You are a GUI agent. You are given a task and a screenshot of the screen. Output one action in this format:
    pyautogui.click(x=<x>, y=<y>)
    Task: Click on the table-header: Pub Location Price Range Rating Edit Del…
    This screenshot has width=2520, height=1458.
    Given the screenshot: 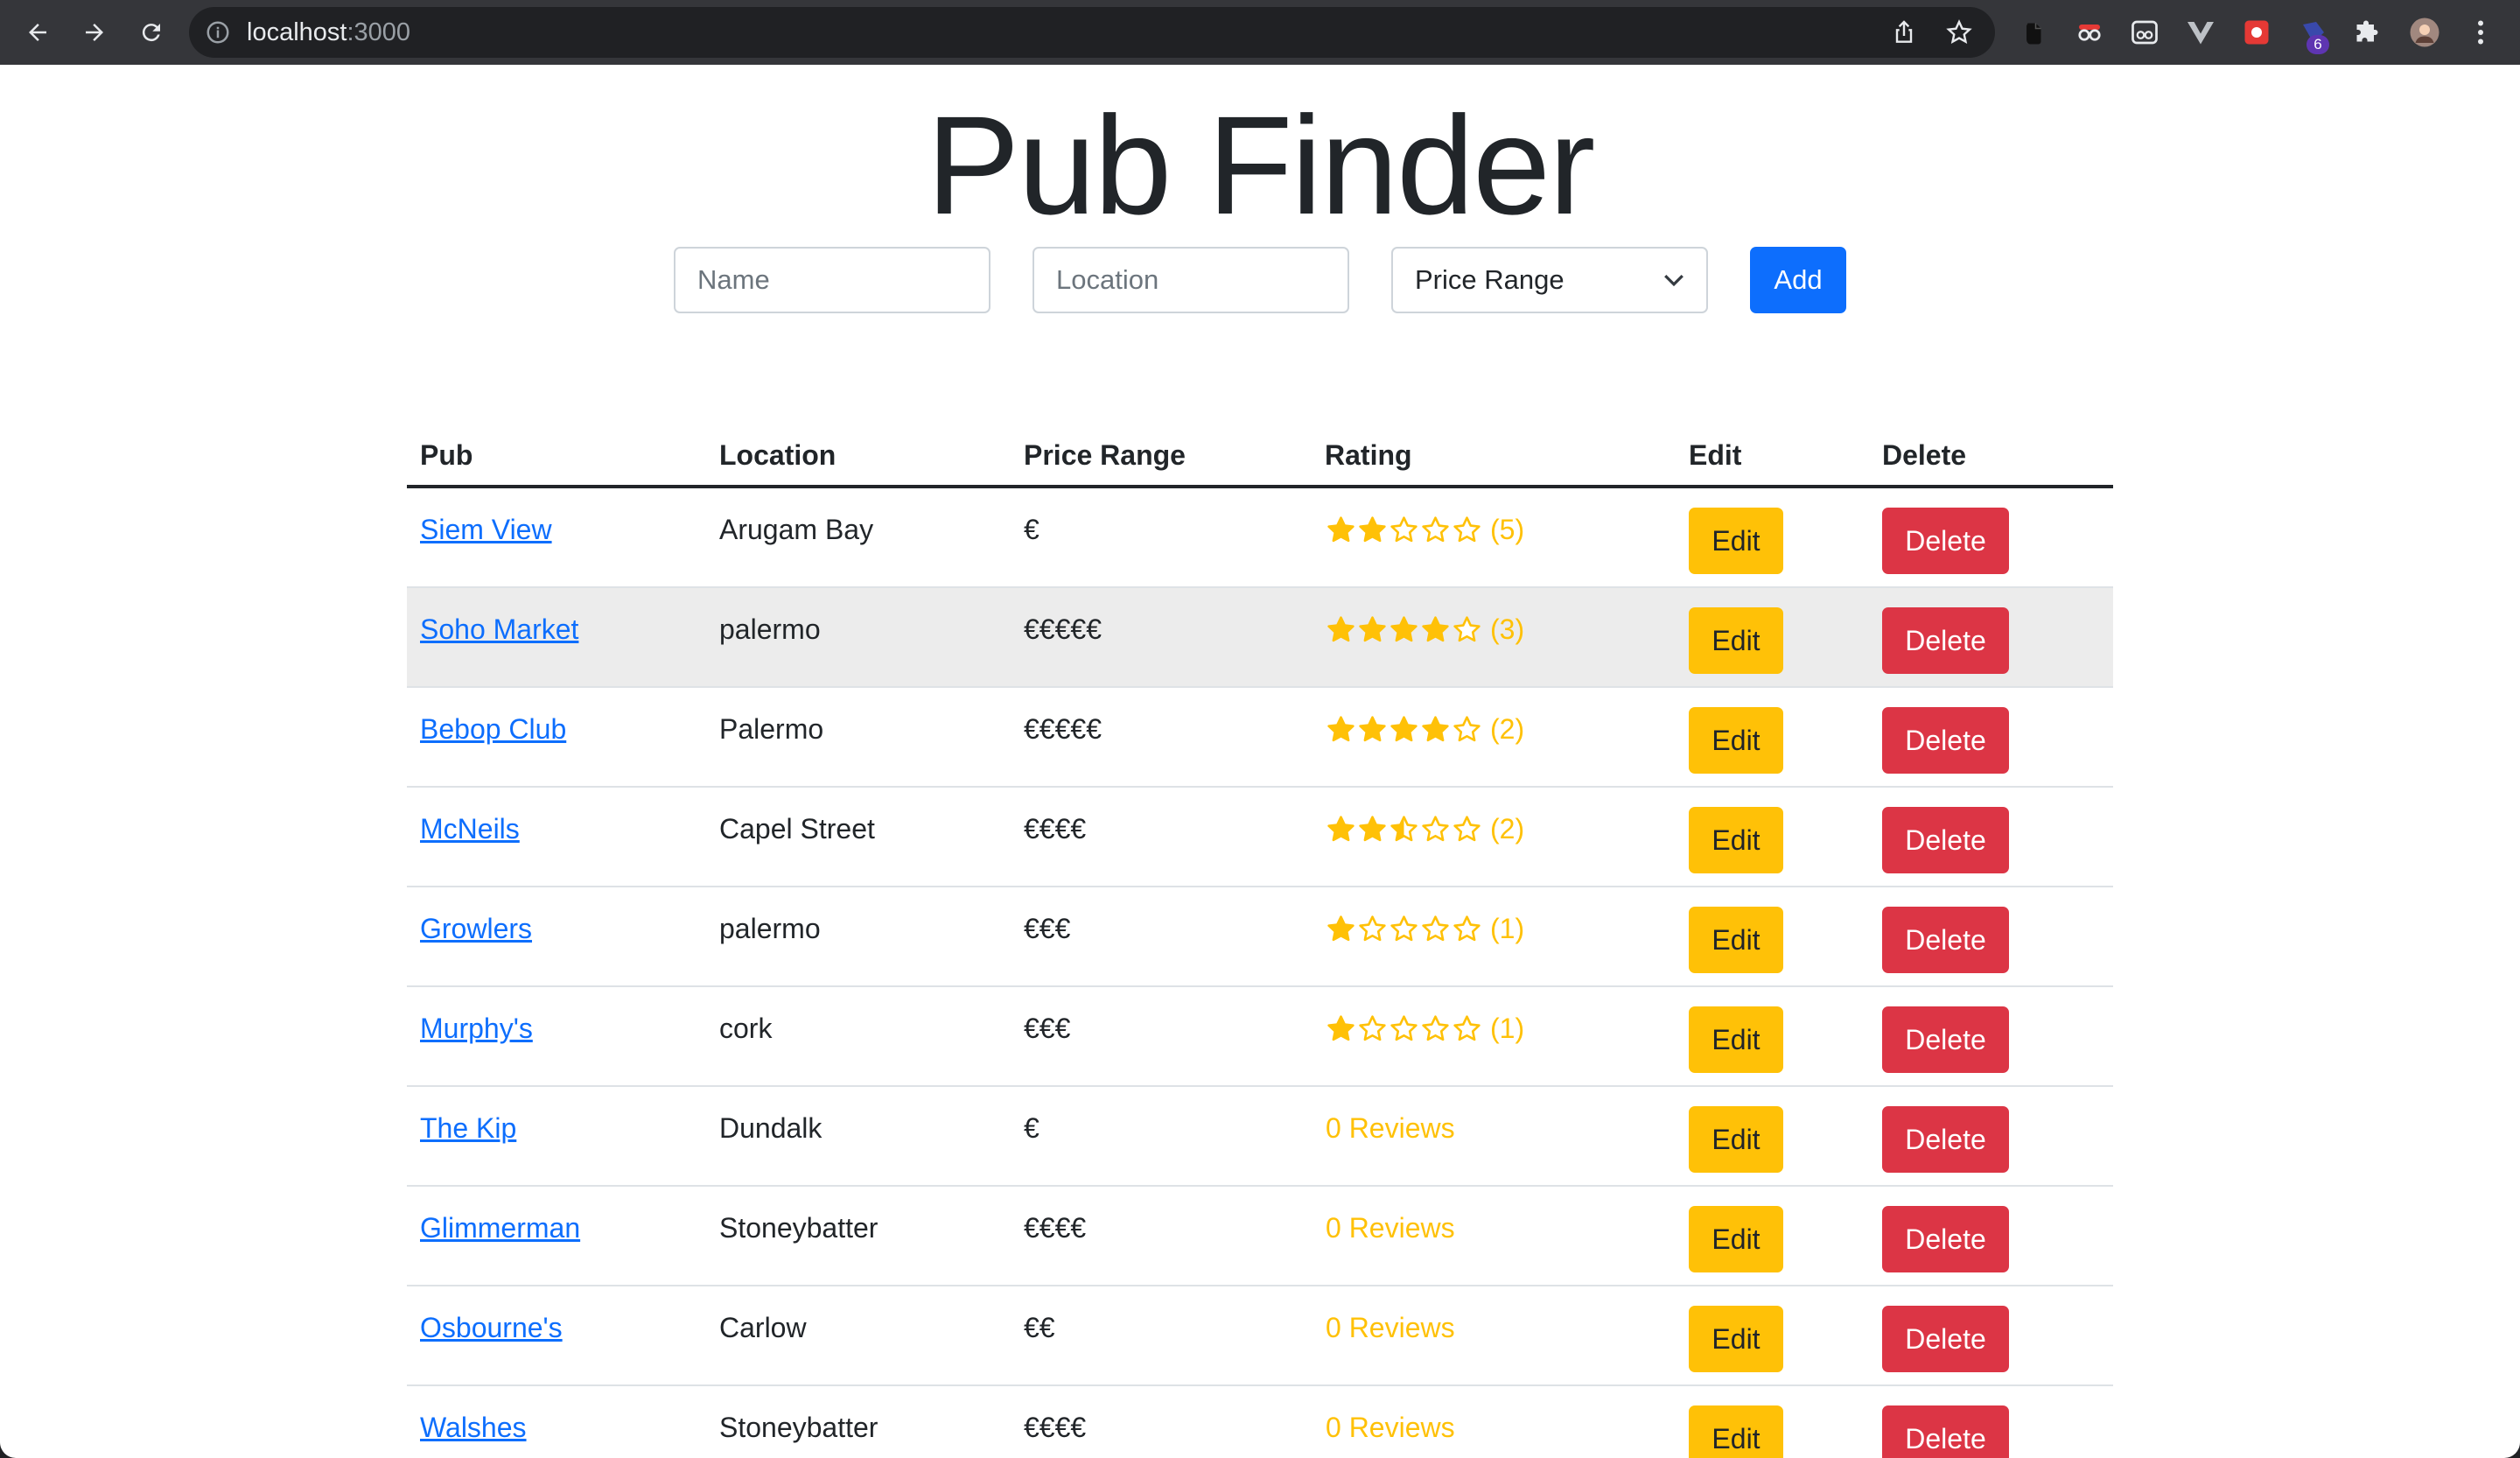 What is the action you would take?
    pyautogui.click(x=1260, y=425)
    